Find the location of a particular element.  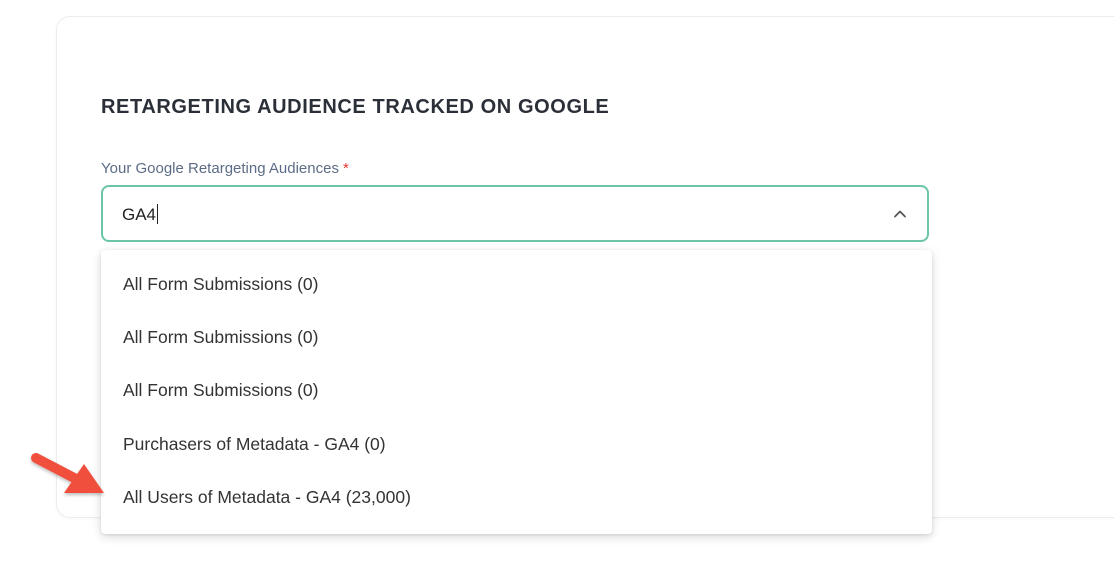

red-arrow-icon is located at coordinates (67, 473).